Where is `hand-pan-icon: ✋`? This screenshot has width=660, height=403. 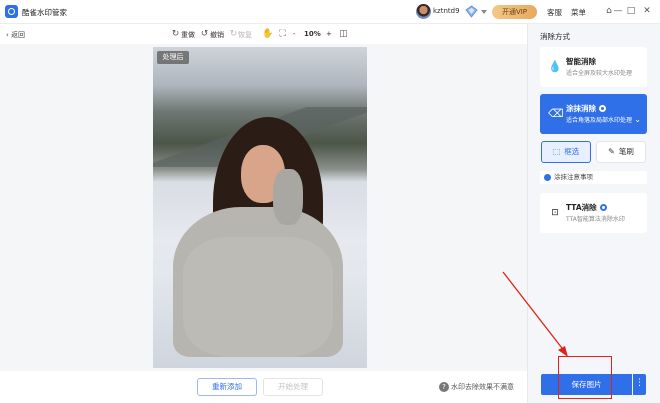 hand-pan-icon: ✋ is located at coordinates (267, 34).